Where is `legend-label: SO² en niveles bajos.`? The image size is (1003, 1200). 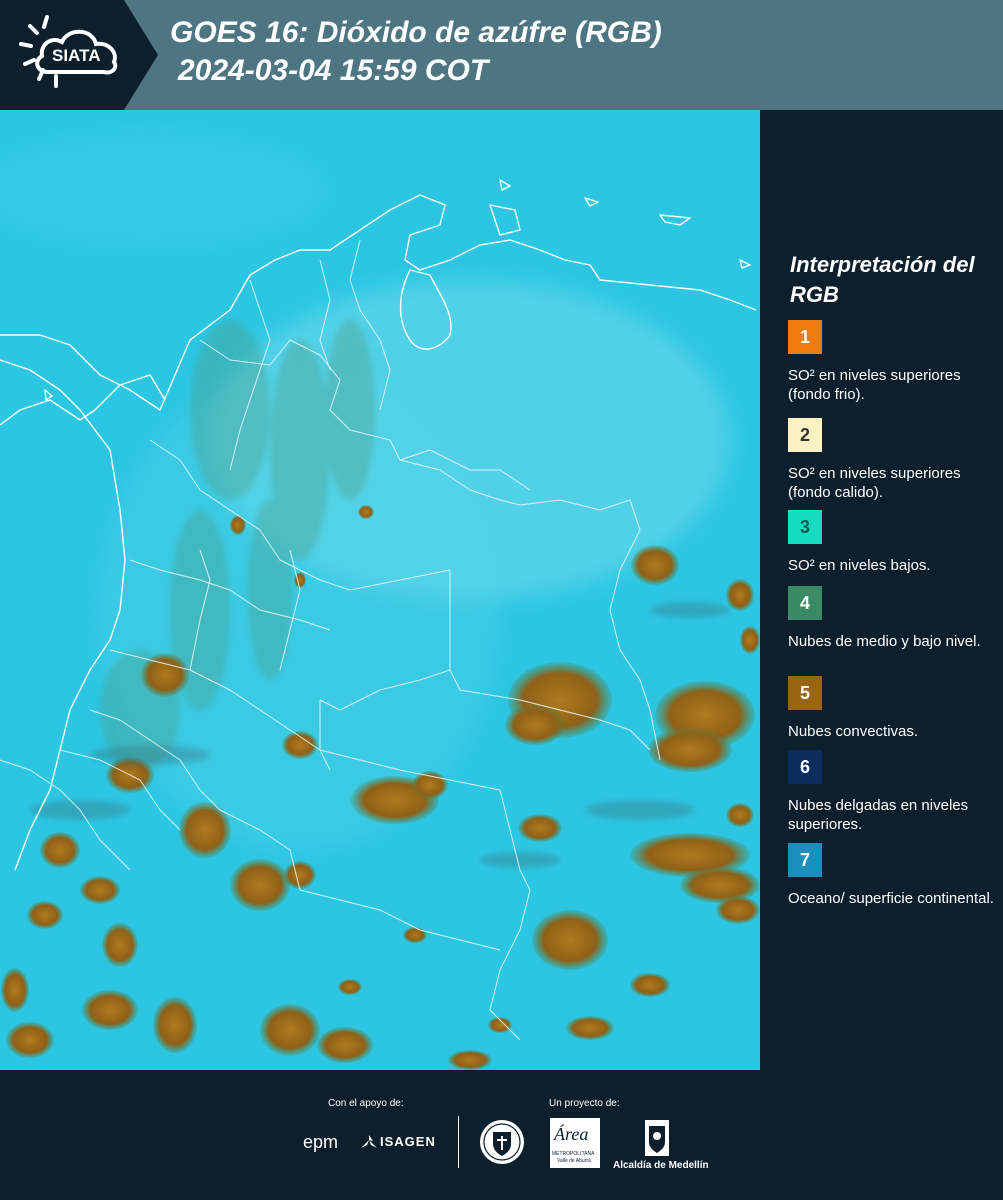 legend-label: SO² en niveles bajos. is located at coordinates (859, 565).